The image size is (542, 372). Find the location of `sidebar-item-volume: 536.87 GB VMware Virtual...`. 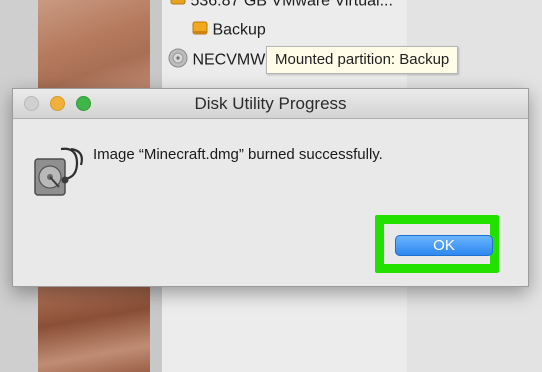

sidebar-item-volume: 536.87 GB VMware Virtual... is located at coordinates (281, 5).